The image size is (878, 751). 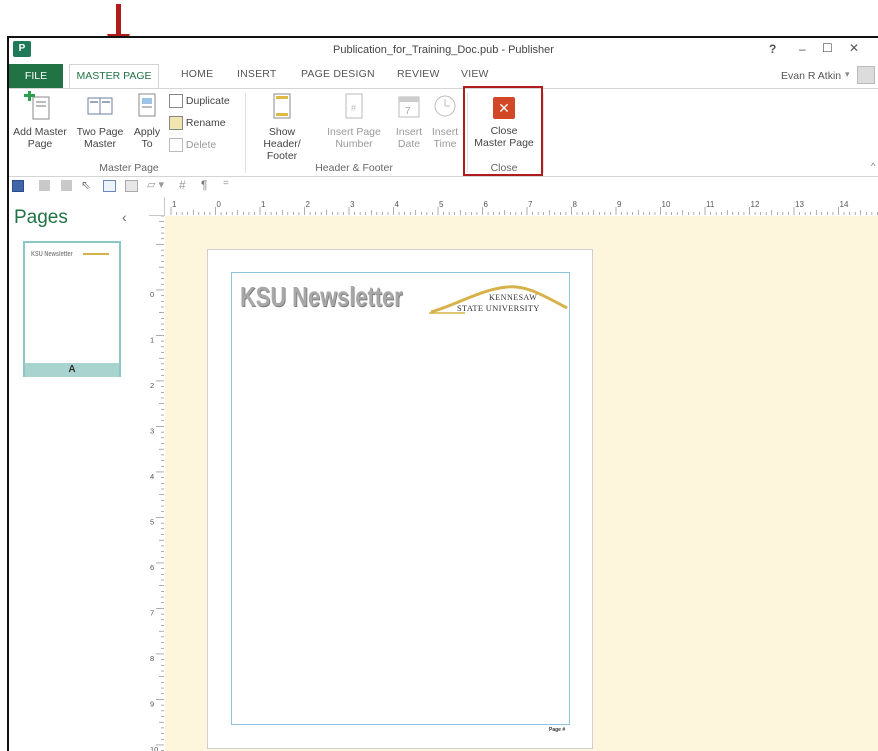 I want to click on two-page-master-button: Two Page Master, so click(x=100, y=120).